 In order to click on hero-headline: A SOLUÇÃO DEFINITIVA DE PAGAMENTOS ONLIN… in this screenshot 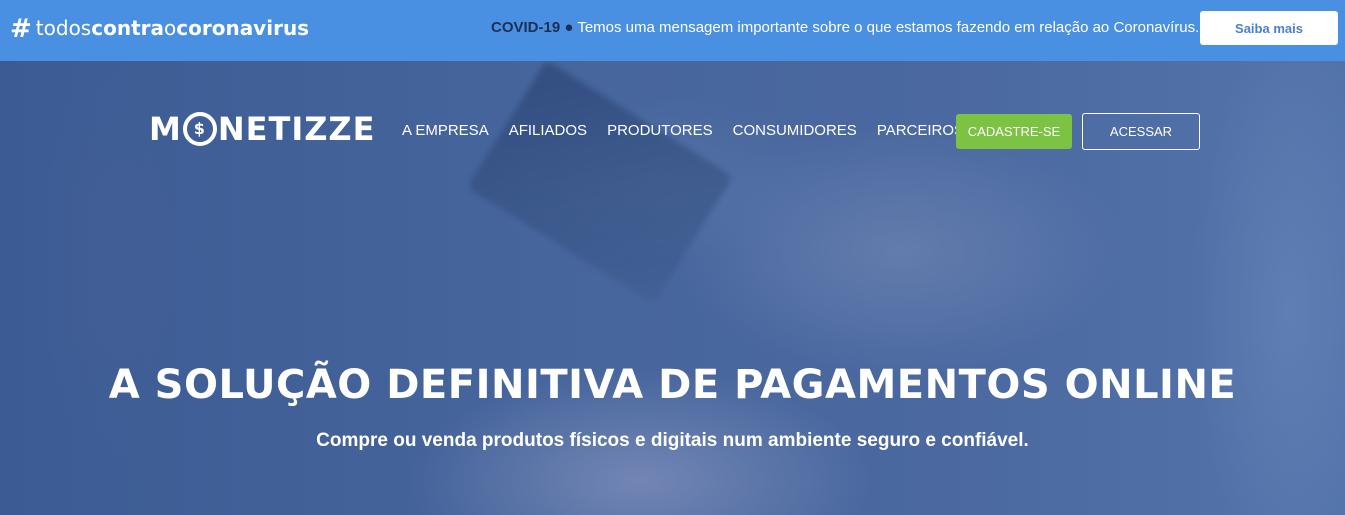, I will do `click(672, 385)`.